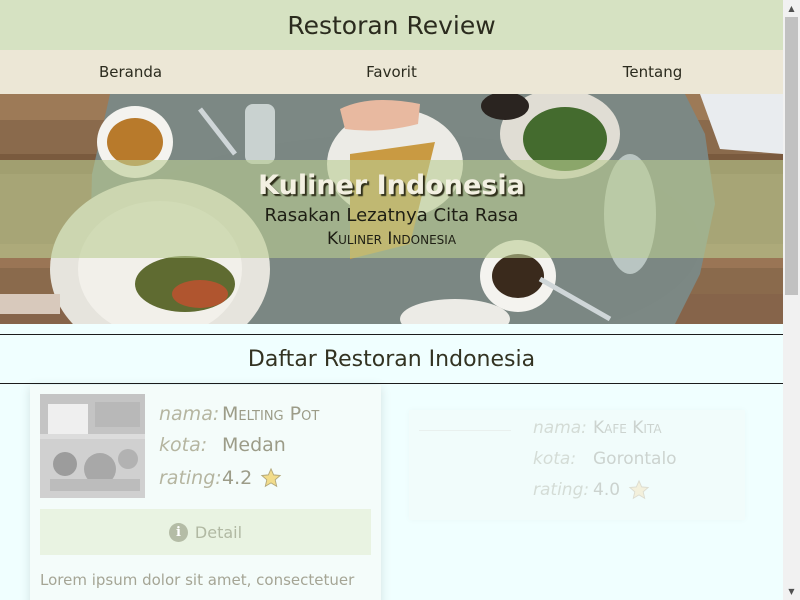 This screenshot has width=800, height=600. I want to click on detail-button: i Detail, so click(205, 532).